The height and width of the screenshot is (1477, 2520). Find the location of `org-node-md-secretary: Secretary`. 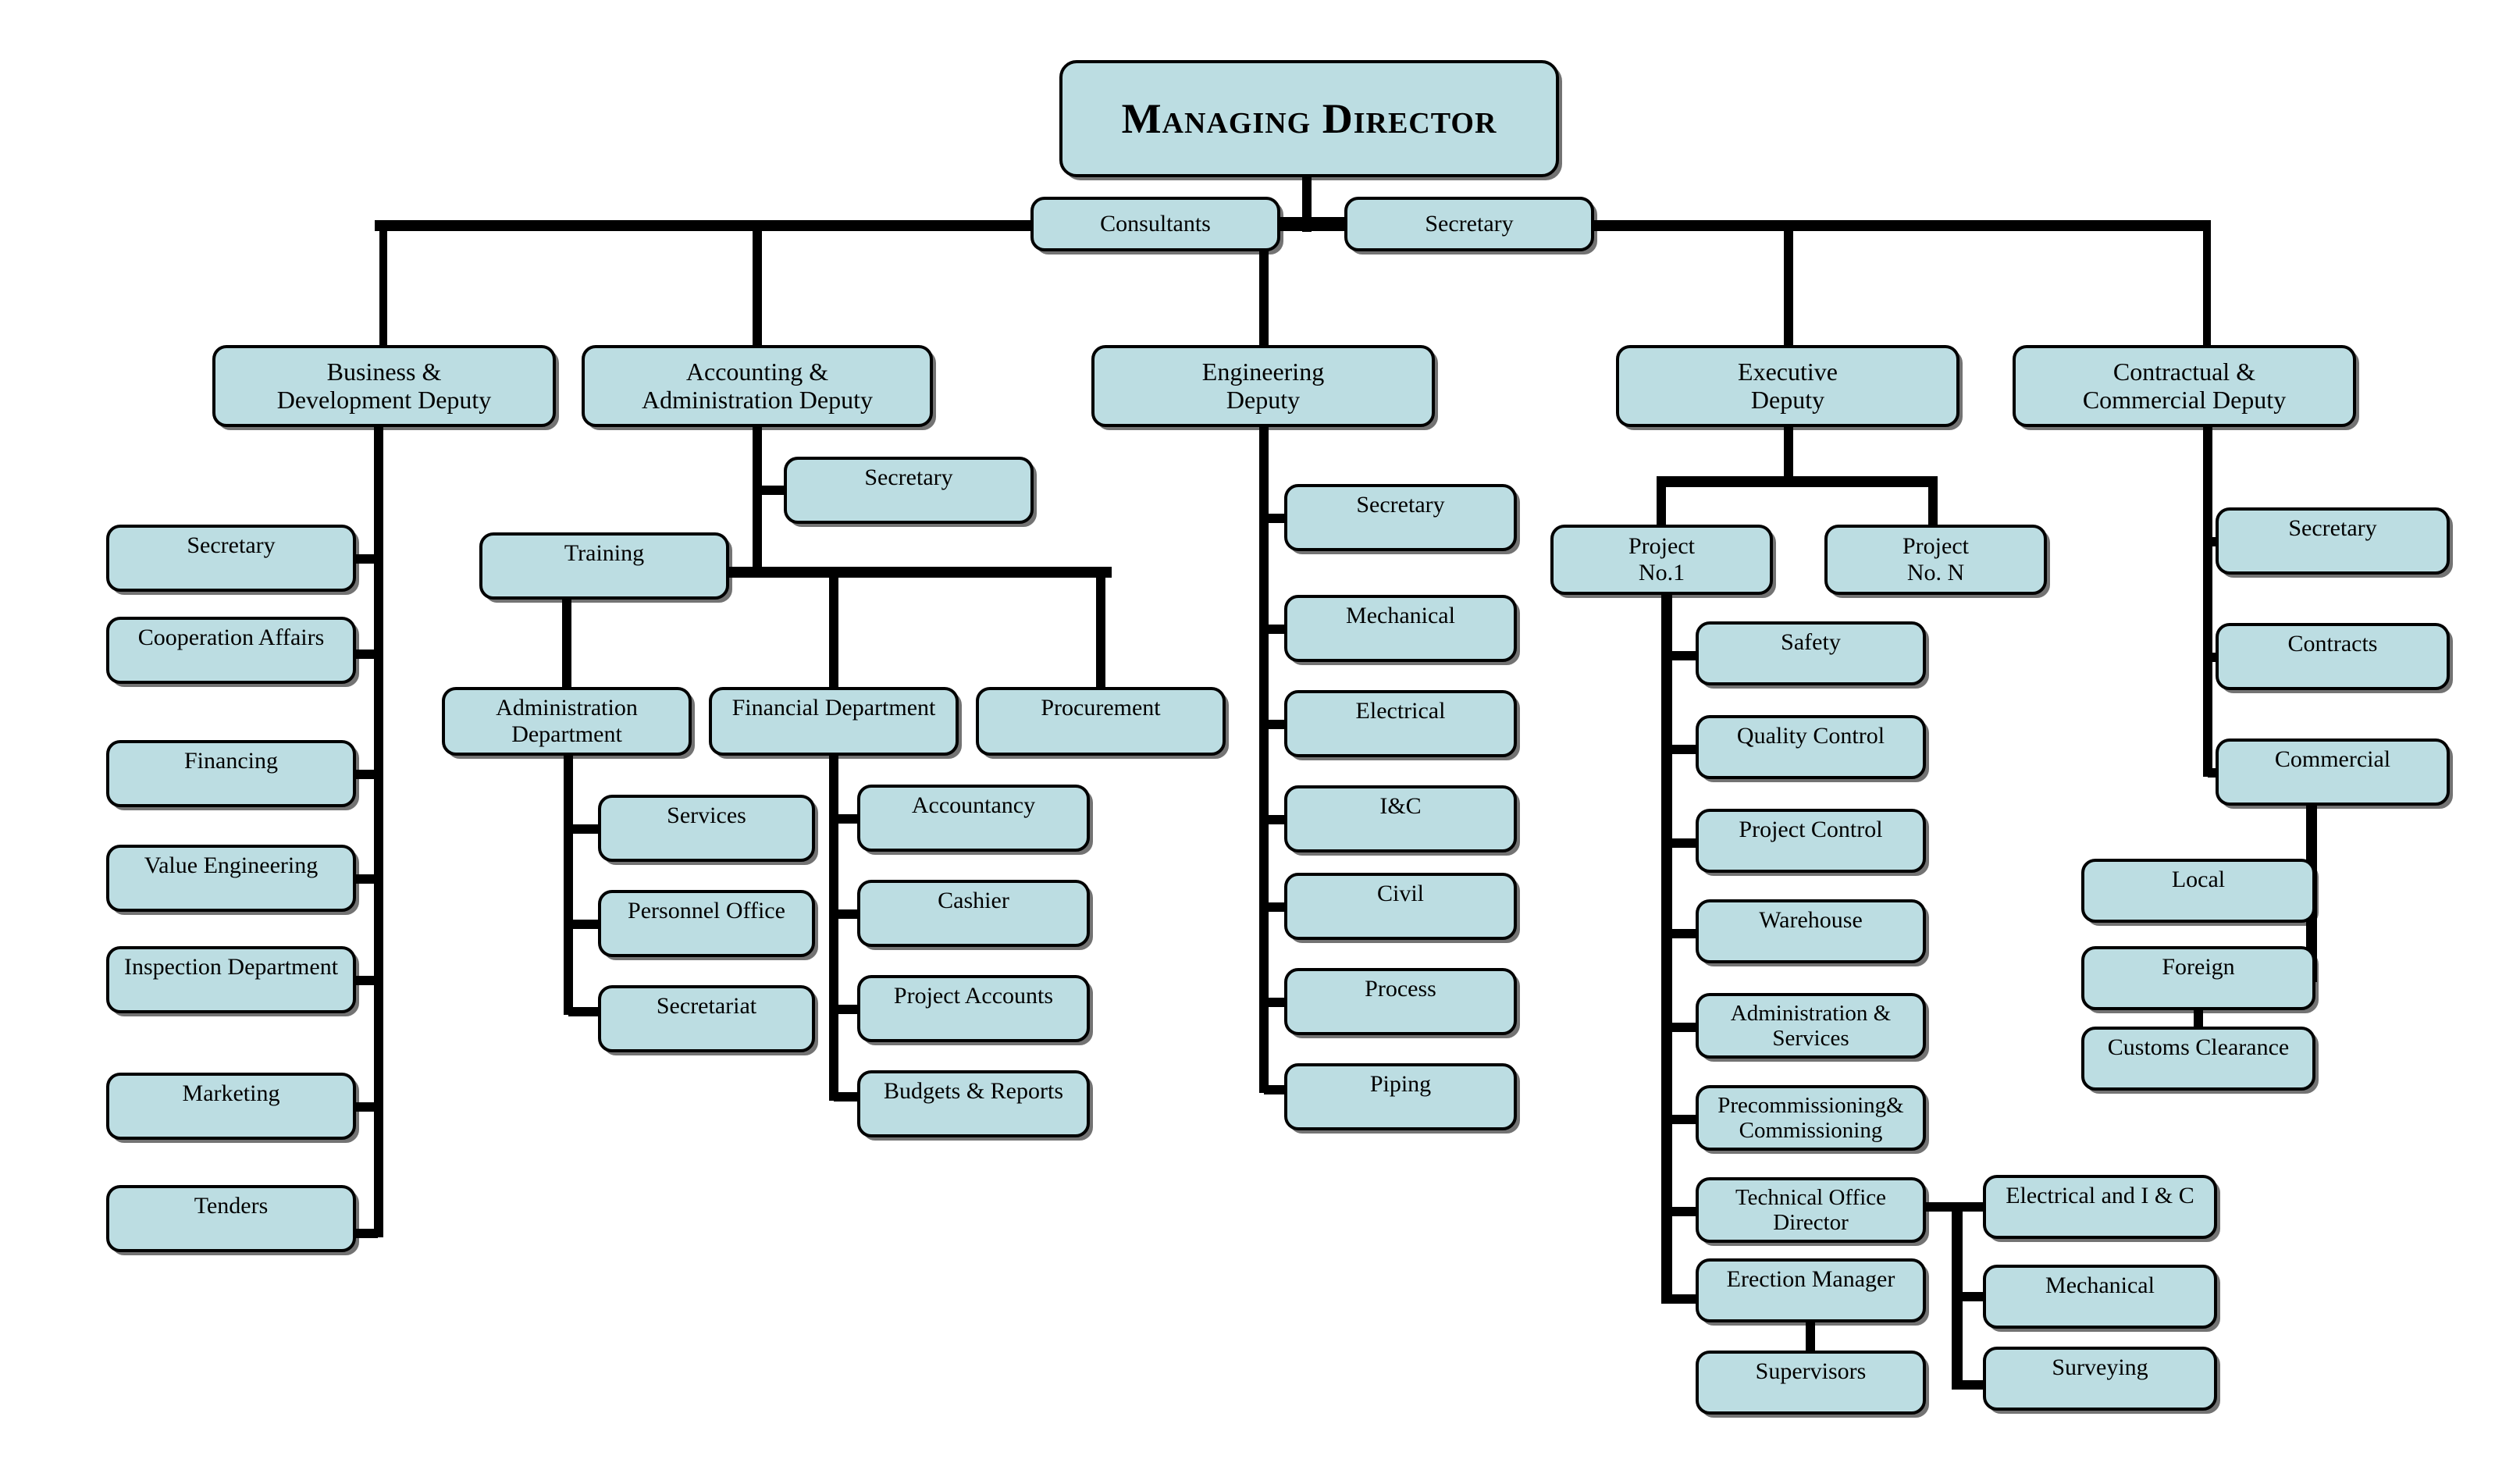

org-node-md-secretary: Secretary is located at coordinates (1469, 224).